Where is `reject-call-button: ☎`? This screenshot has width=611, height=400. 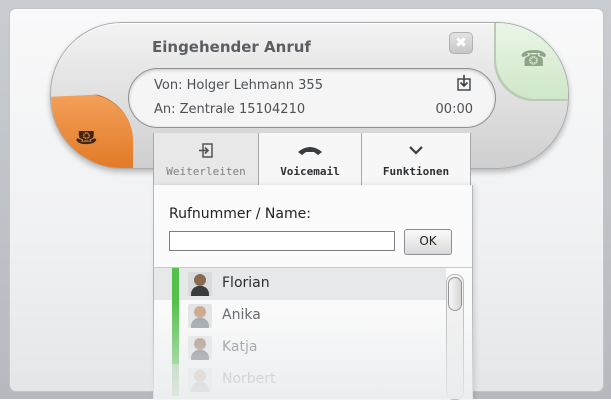 reject-call-button: ☎ is located at coordinates (92, 130).